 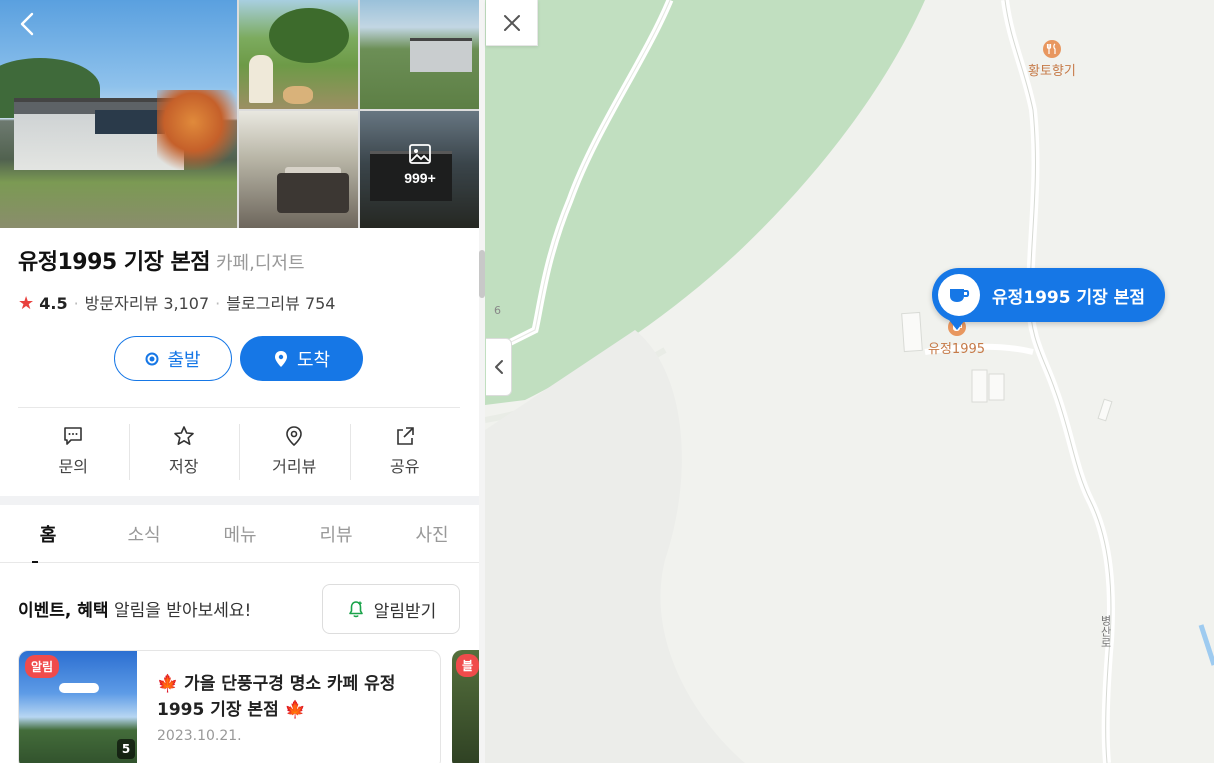 What do you see at coordinates (1052, 59) in the screenshot?
I see `poi-restaurant: 황토향기` at bounding box center [1052, 59].